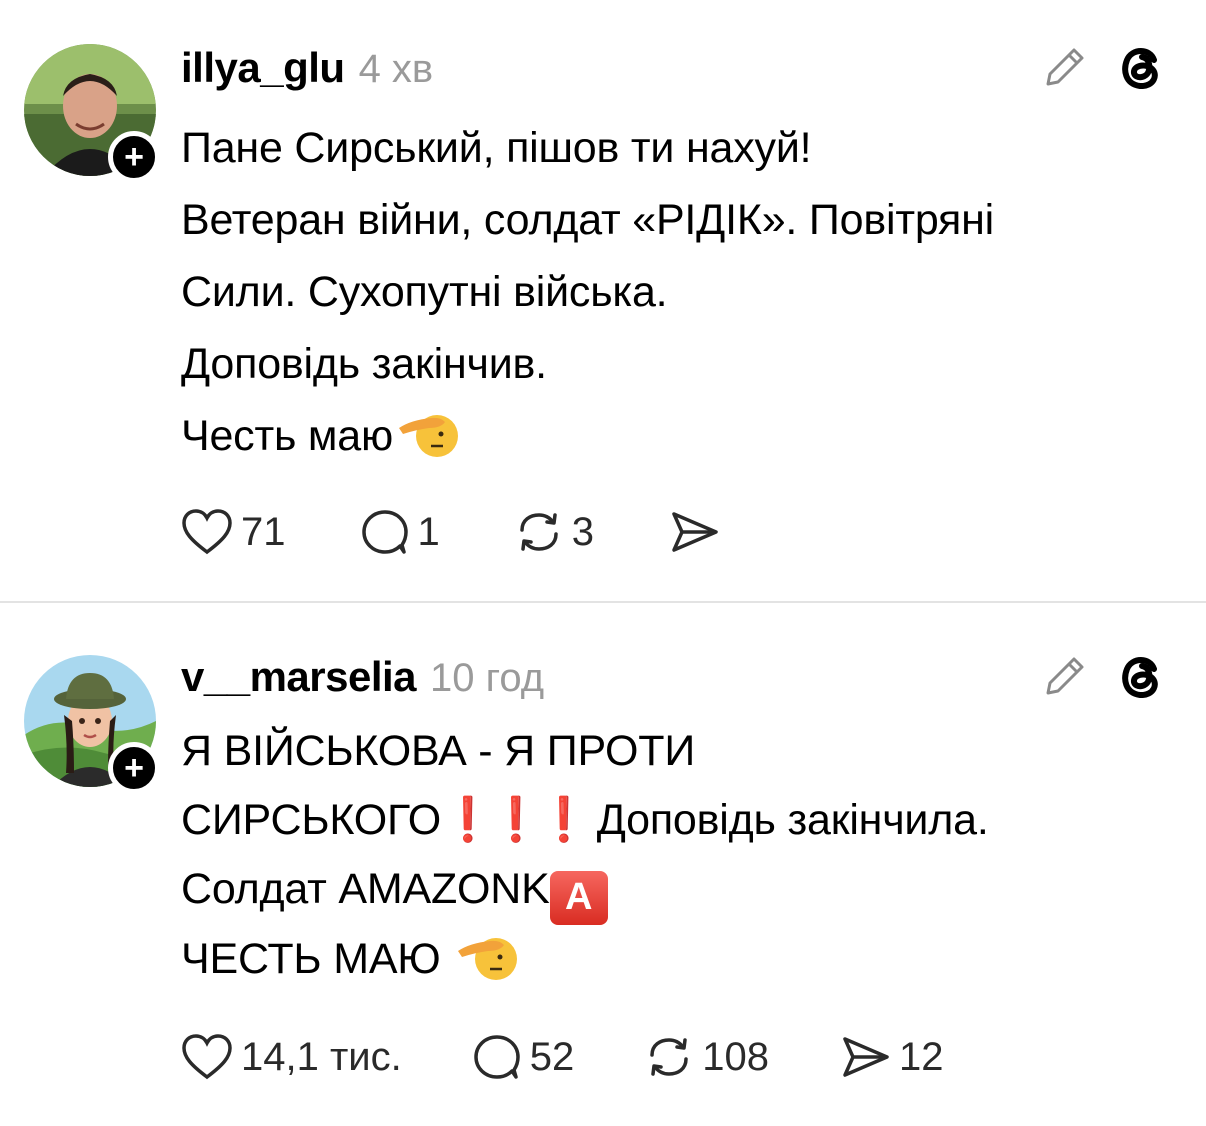 The width and height of the screenshot is (1206, 1126). Describe the element at coordinates (364, 364) in the screenshot. I see `post-line: Доповідь закінчив.` at that location.